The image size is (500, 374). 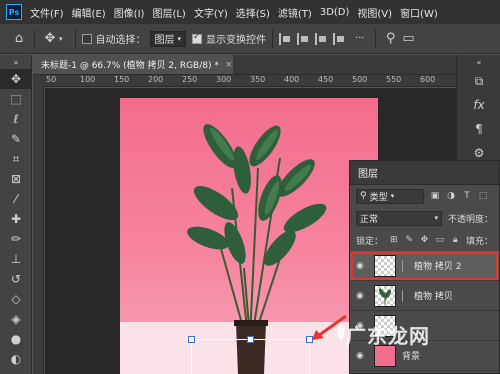 What do you see at coordinates (14, 12) in the screenshot?
I see `photoshop-logo-icon: Ps` at bounding box center [14, 12].